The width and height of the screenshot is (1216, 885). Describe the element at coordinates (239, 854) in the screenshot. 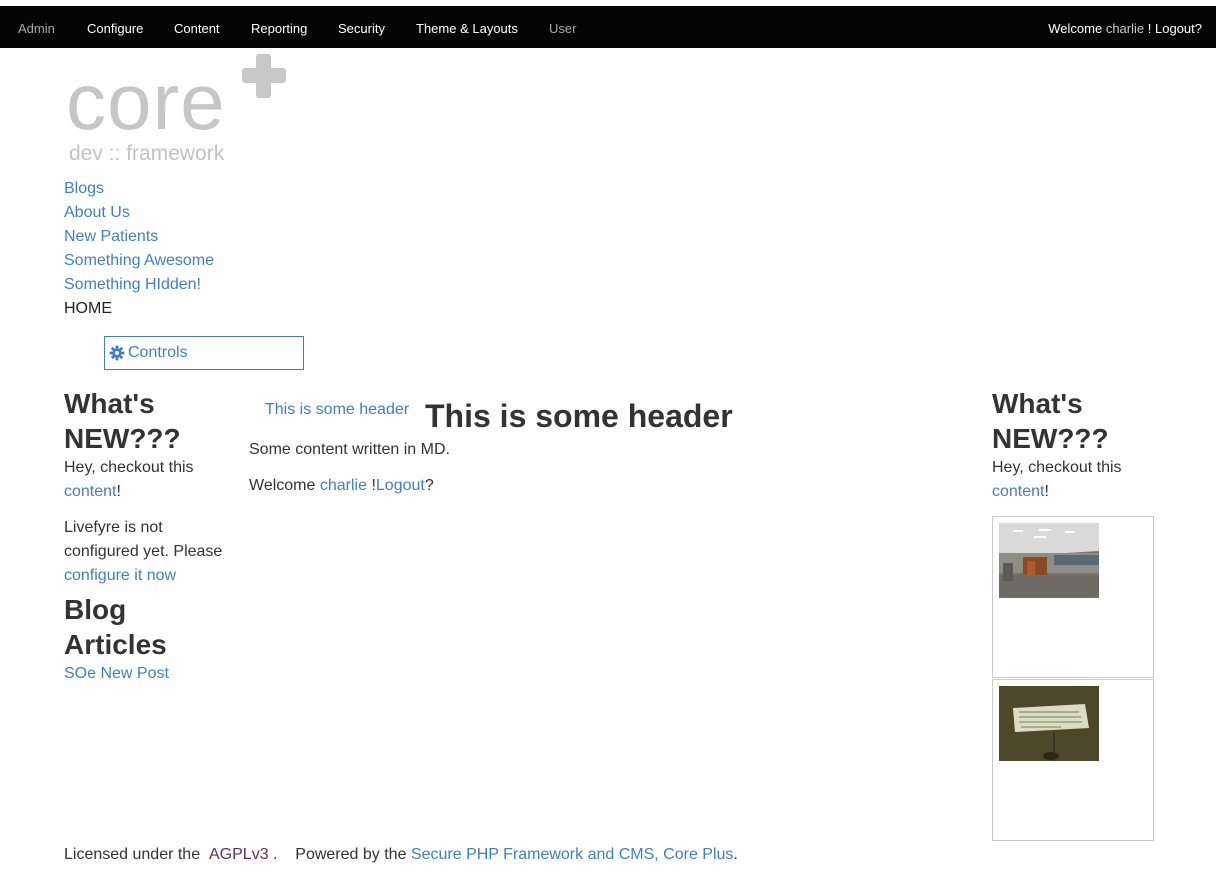

I see `agpl-link: AGPLv3` at that location.